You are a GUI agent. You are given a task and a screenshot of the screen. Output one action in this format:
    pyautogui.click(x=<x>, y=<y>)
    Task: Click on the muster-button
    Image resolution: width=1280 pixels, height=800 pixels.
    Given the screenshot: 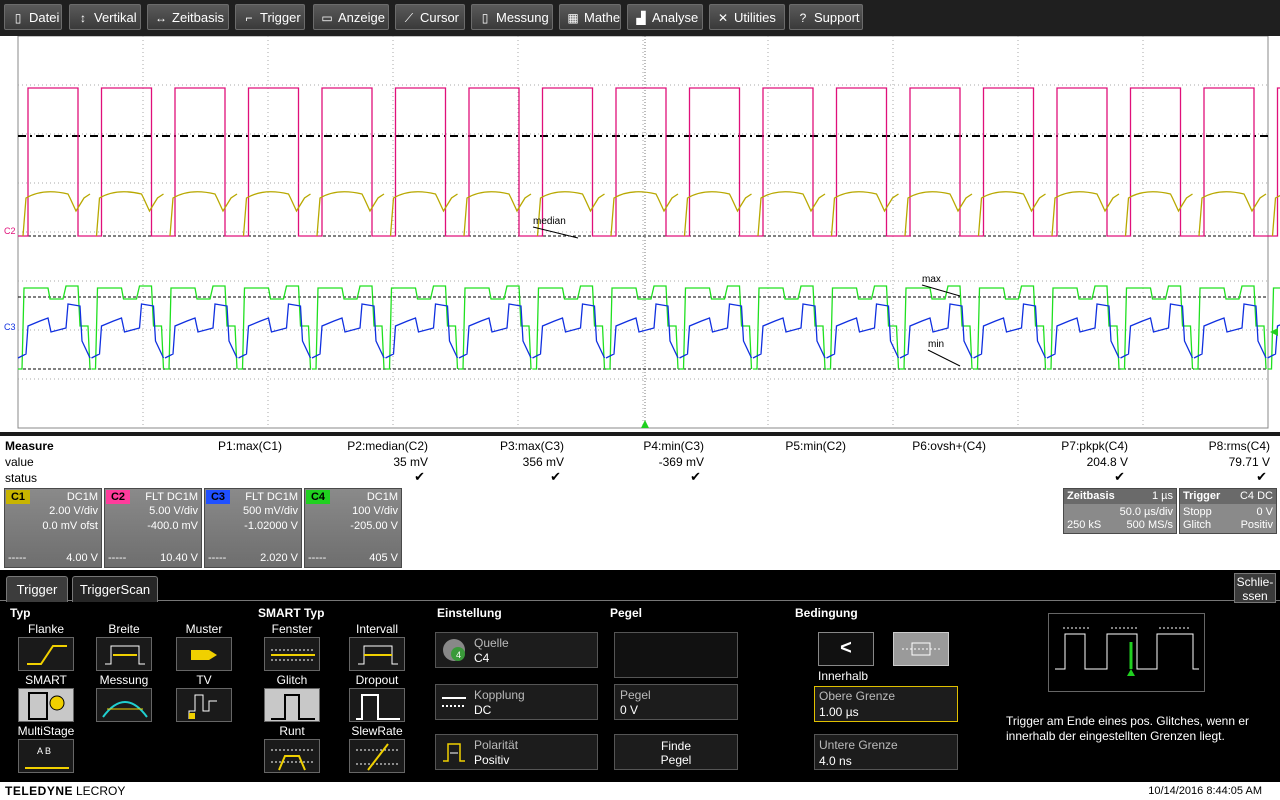 What is the action you would take?
    pyautogui.click(x=204, y=654)
    